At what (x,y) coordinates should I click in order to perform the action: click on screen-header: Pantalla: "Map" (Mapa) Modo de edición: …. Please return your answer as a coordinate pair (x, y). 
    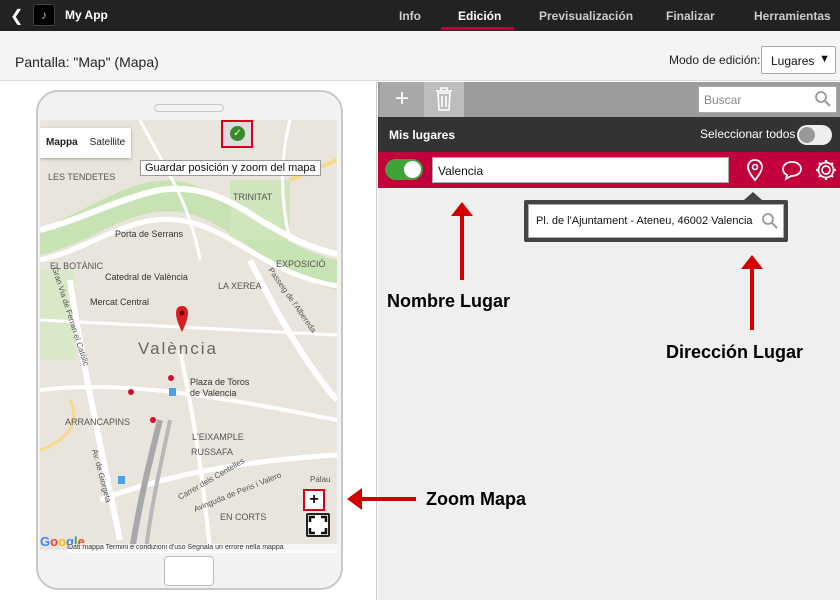
    Looking at the image, I should click on (420, 56).